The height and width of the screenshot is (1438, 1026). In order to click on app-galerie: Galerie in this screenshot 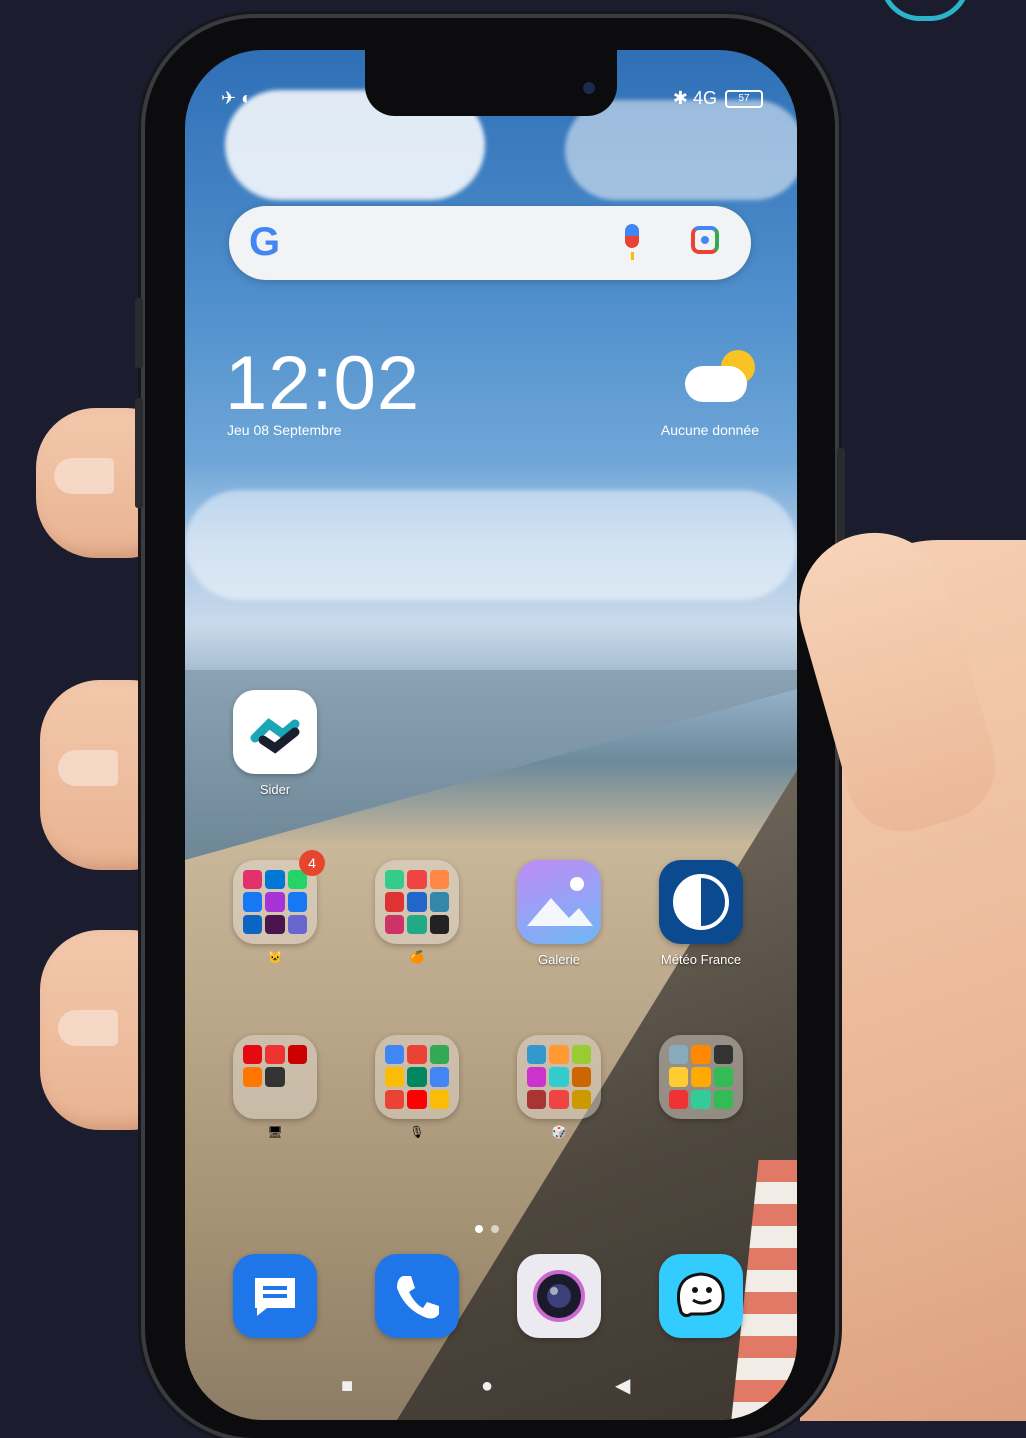, I will do `click(559, 913)`.